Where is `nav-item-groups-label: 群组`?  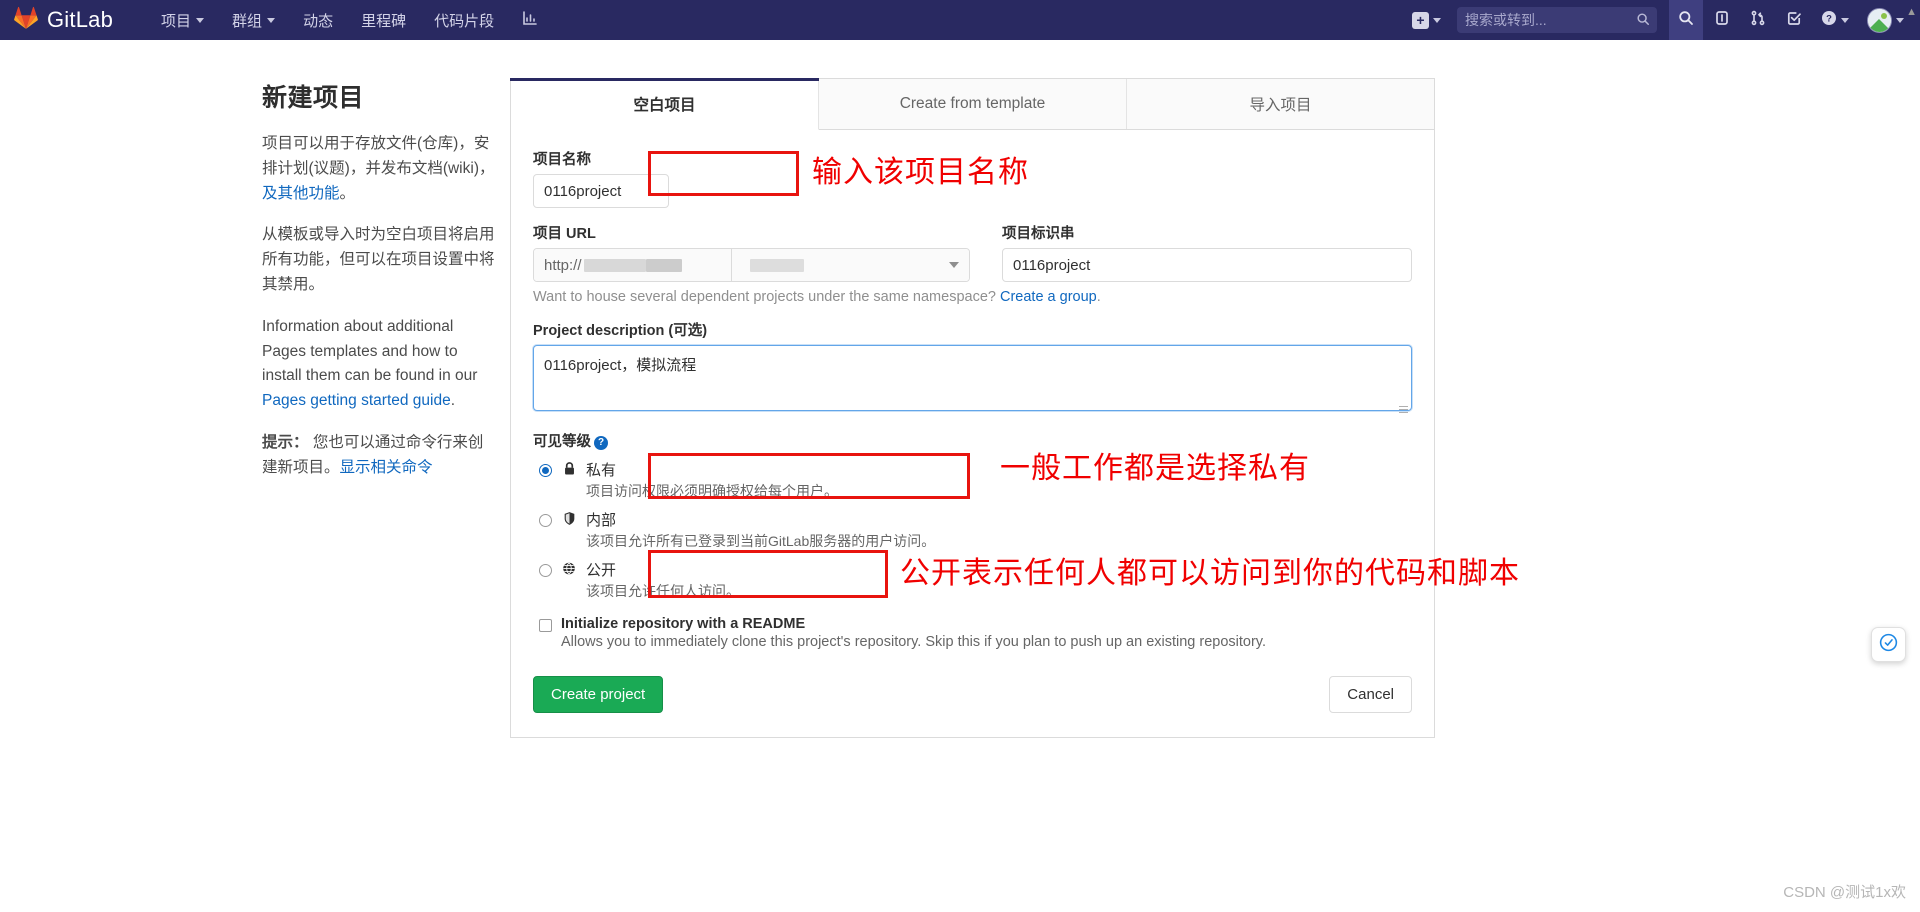
nav-item-groups-label: 群组 is located at coordinates (247, 21).